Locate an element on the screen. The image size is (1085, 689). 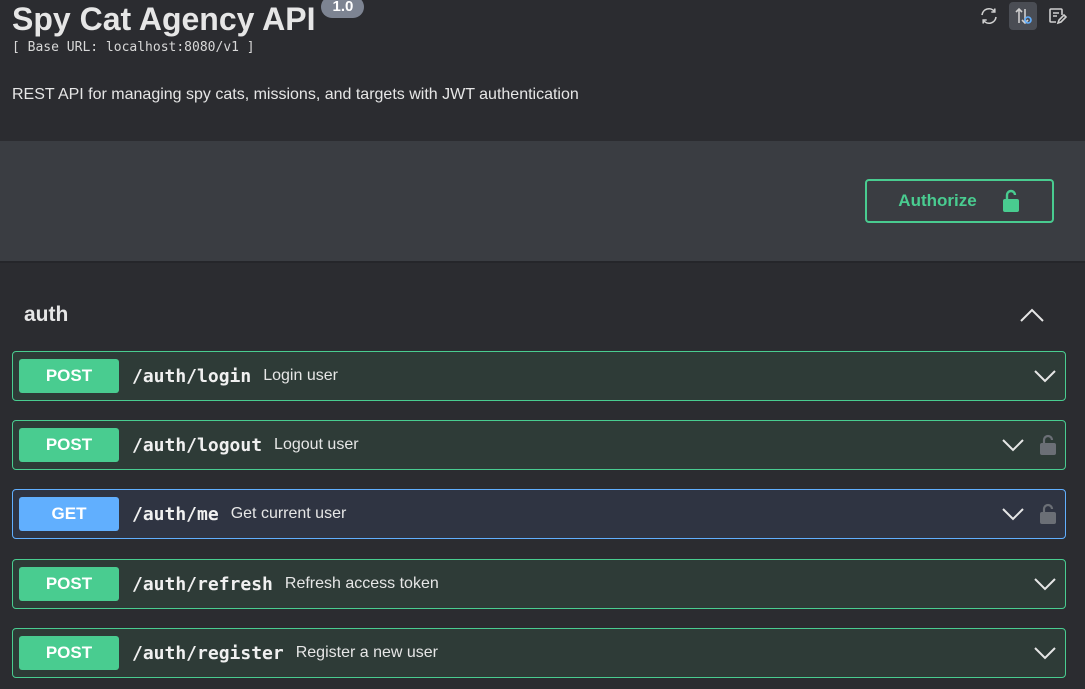
operation-path: /auth/login is located at coordinates (192, 376).